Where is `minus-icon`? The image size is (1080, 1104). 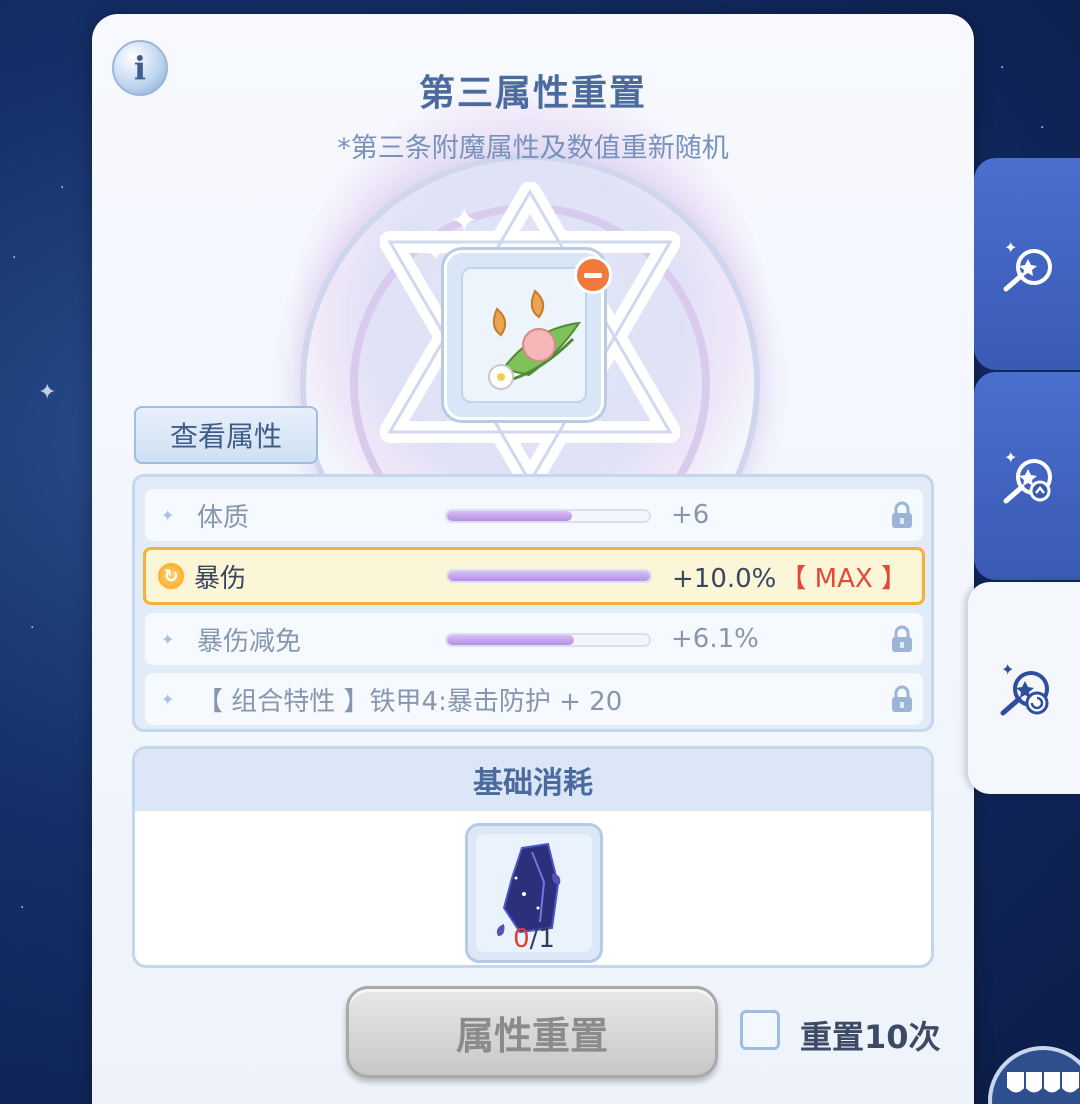
minus-icon is located at coordinates (593, 275).